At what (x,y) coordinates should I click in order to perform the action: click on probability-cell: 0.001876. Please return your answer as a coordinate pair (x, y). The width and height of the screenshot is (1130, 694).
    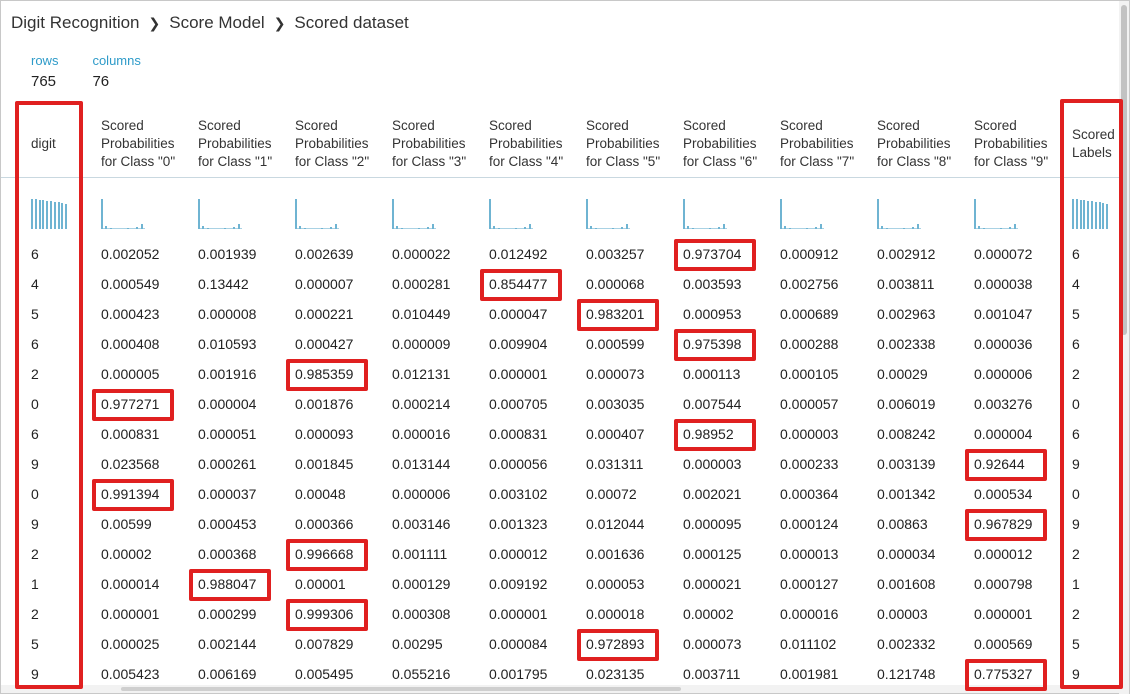
    Looking at the image, I should click on (324, 404).